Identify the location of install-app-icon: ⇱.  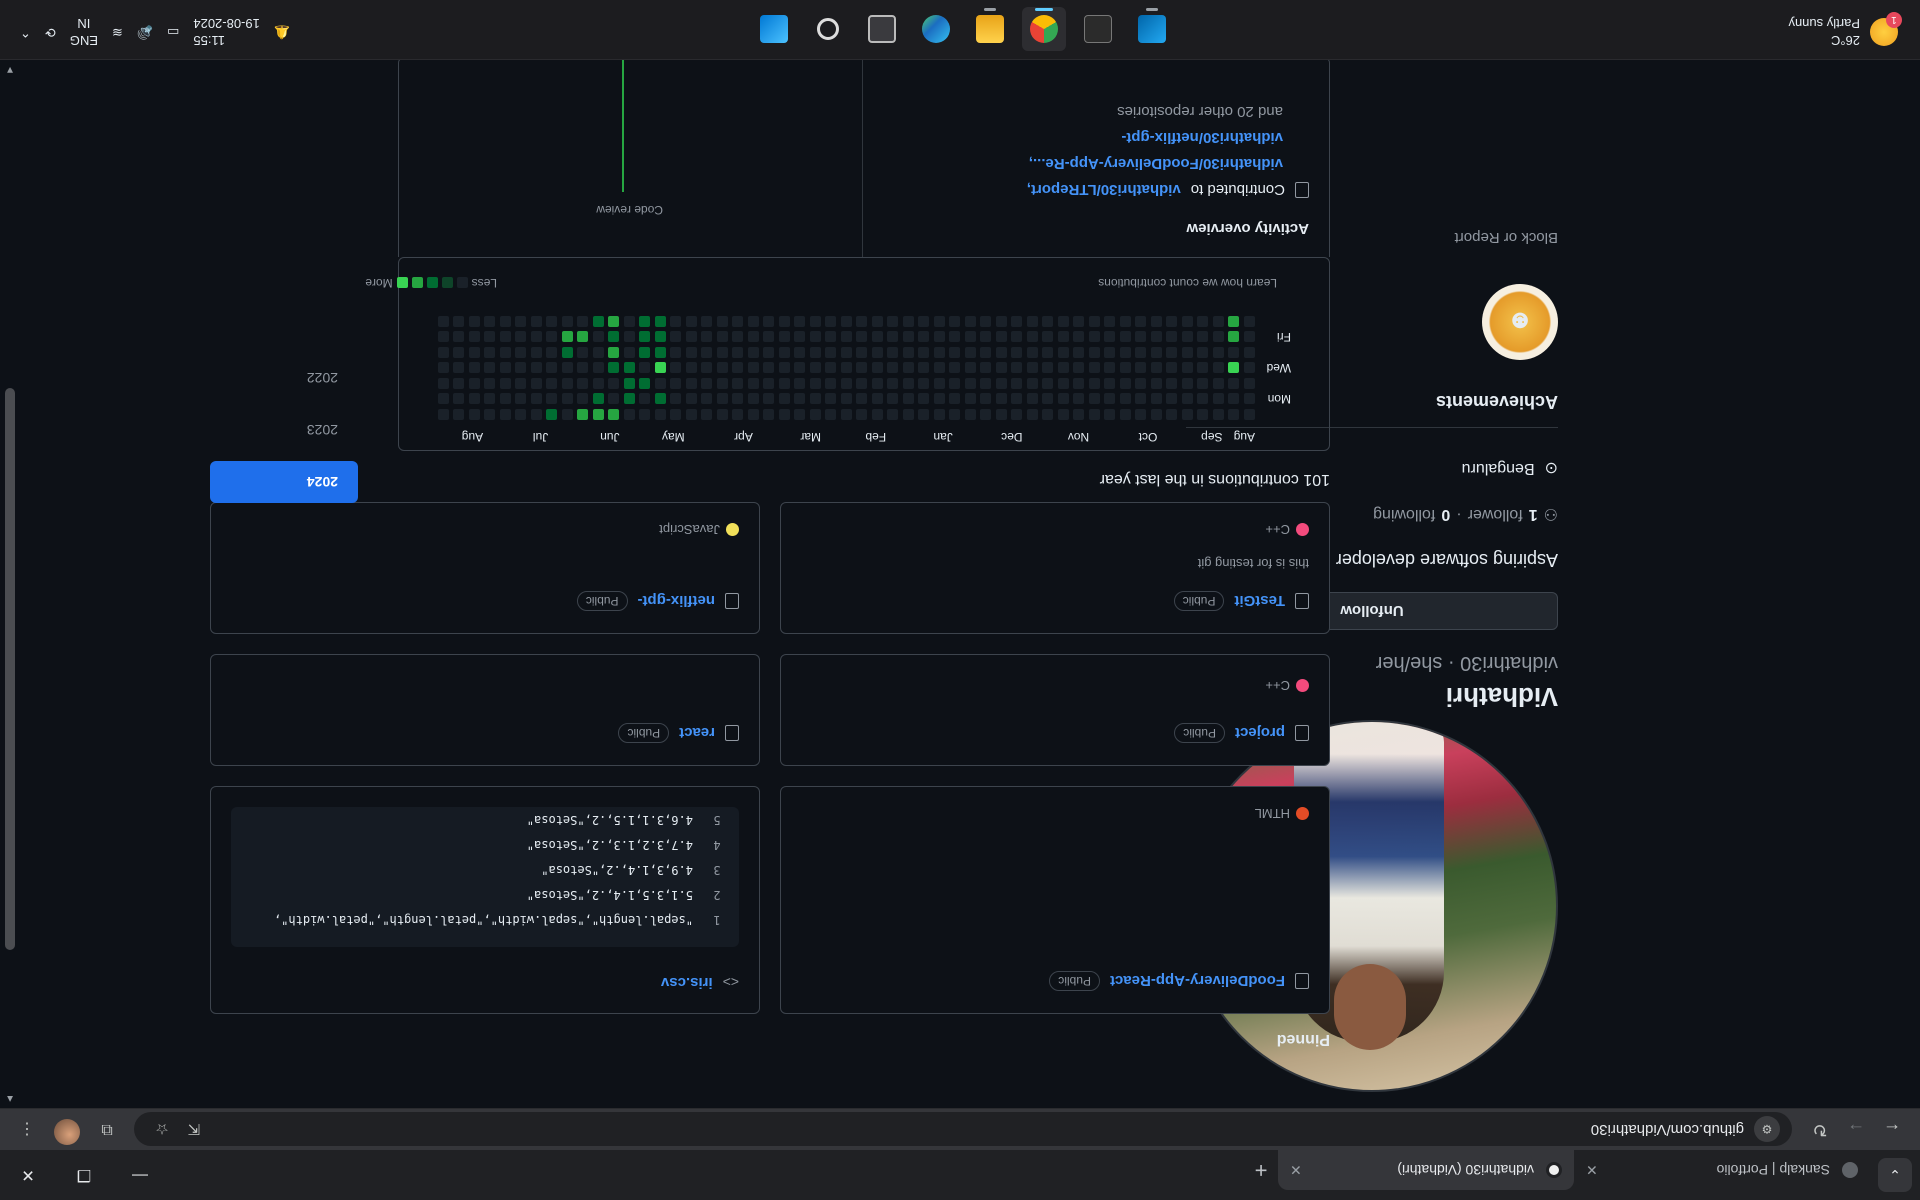
(194, 1130).